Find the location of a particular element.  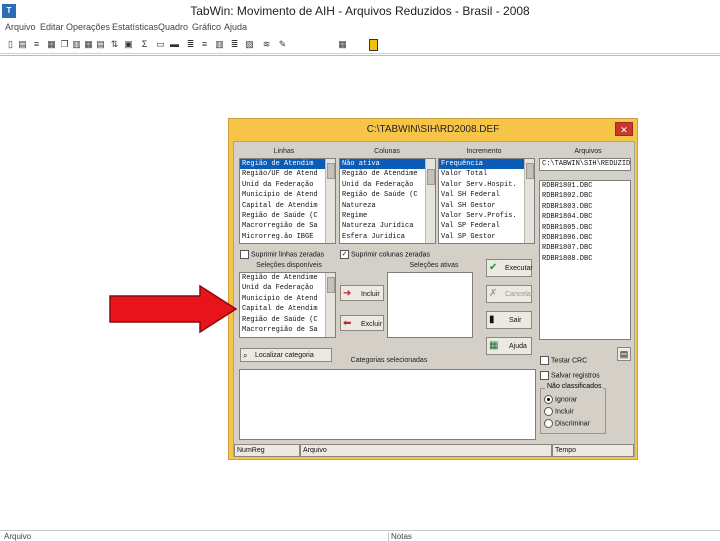

selecoes-scrollbar is located at coordinates (330, 305).